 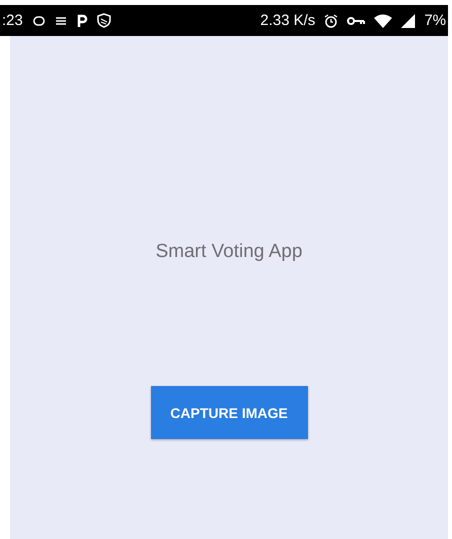 What do you see at coordinates (229, 252) in the screenshot?
I see `app-title: Smart Voting App` at bounding box center [229, 252].